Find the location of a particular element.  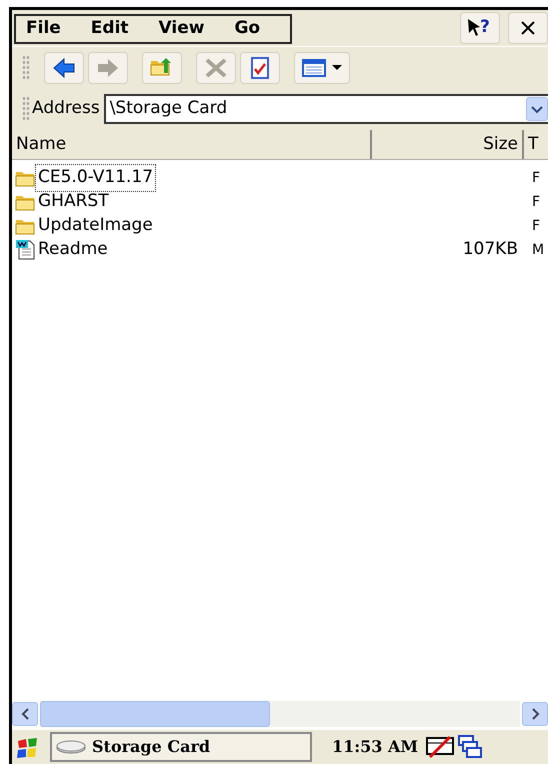

properties-button is located at coordinates (260, 68).